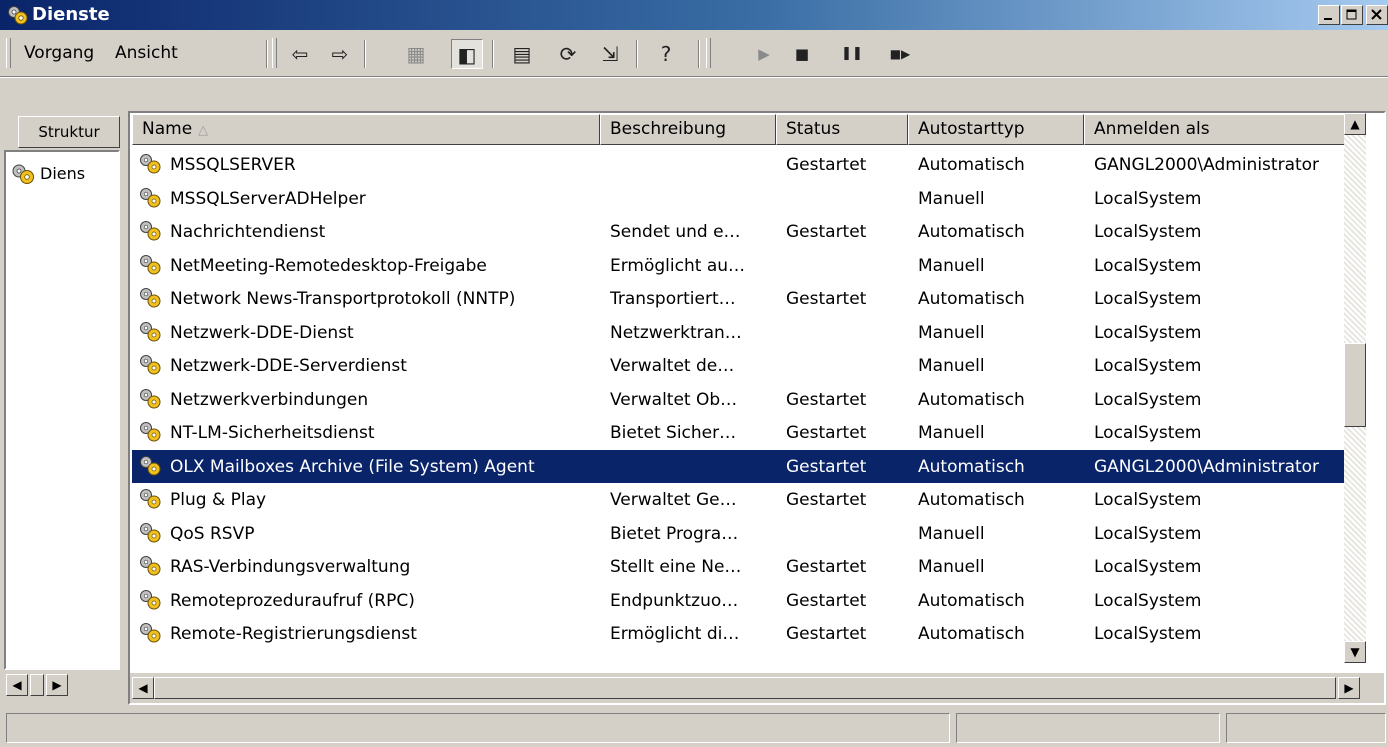  I want to click on column-header-status: Status, so click(842, 129).